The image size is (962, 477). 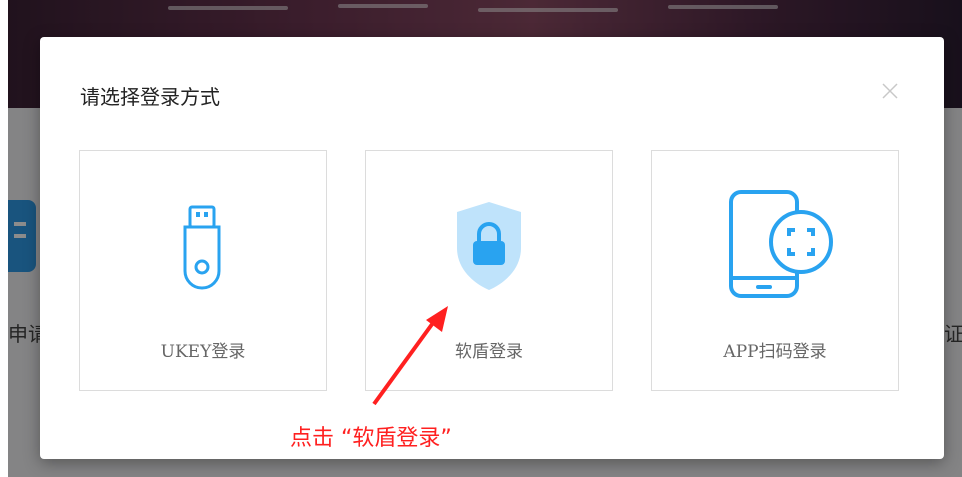 What do you see at coordinates (371, 438) in the screenshot?
I see `annotation-label: 点击 “软盾登录”` at bounding box center [371, 438].